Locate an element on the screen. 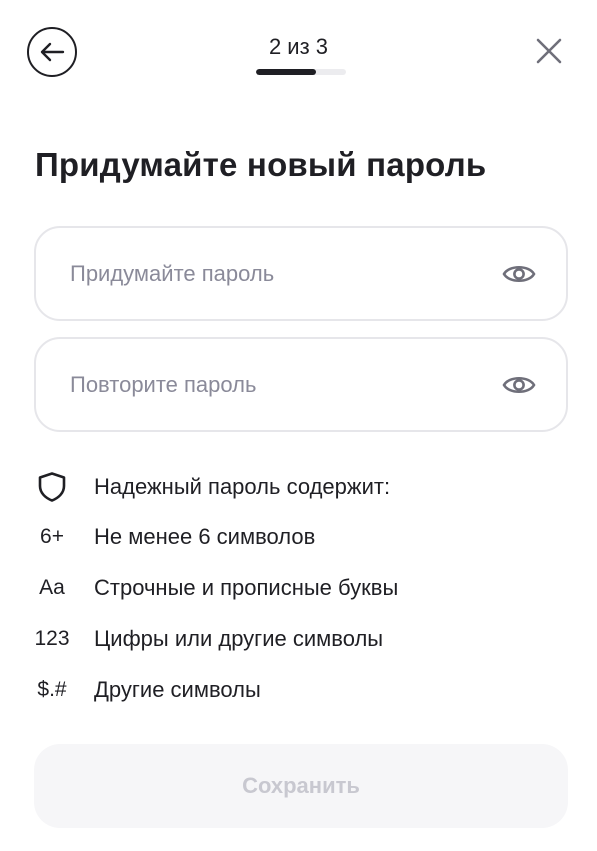 This screenshot has height=851, width=597. requirement-text: Другие символы is located at coordinates (177, 689).